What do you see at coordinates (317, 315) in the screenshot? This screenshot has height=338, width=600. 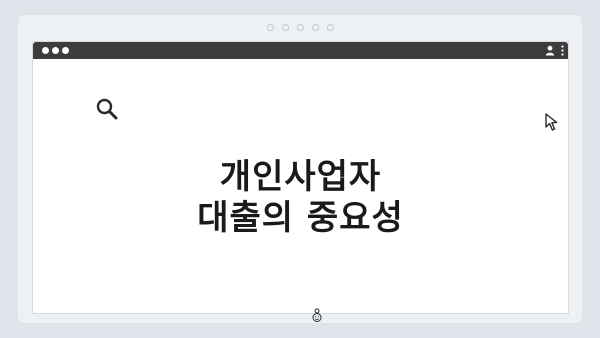 I see `smile-face-icon` at bounding box center [317, 315].